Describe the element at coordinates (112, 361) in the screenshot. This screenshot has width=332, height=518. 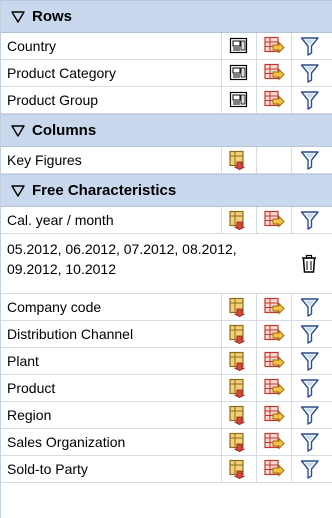
I see `free-item-label: Plant` at that location.